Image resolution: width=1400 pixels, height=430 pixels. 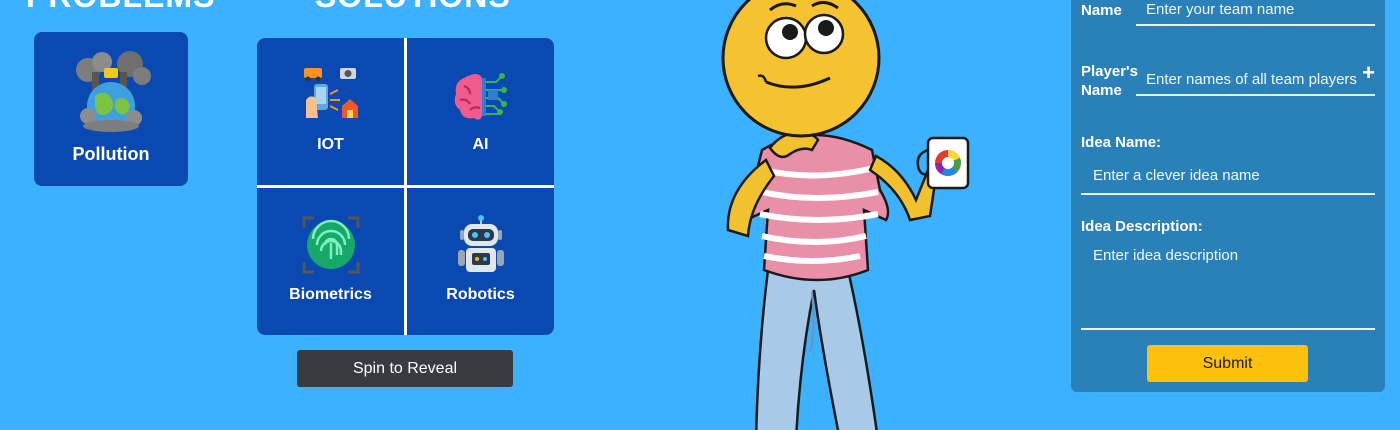 What do you see at coordinates (480, 294) in the screenshot?
I see `solution-tile-label: Robotics` at bounding box center [480, 294].